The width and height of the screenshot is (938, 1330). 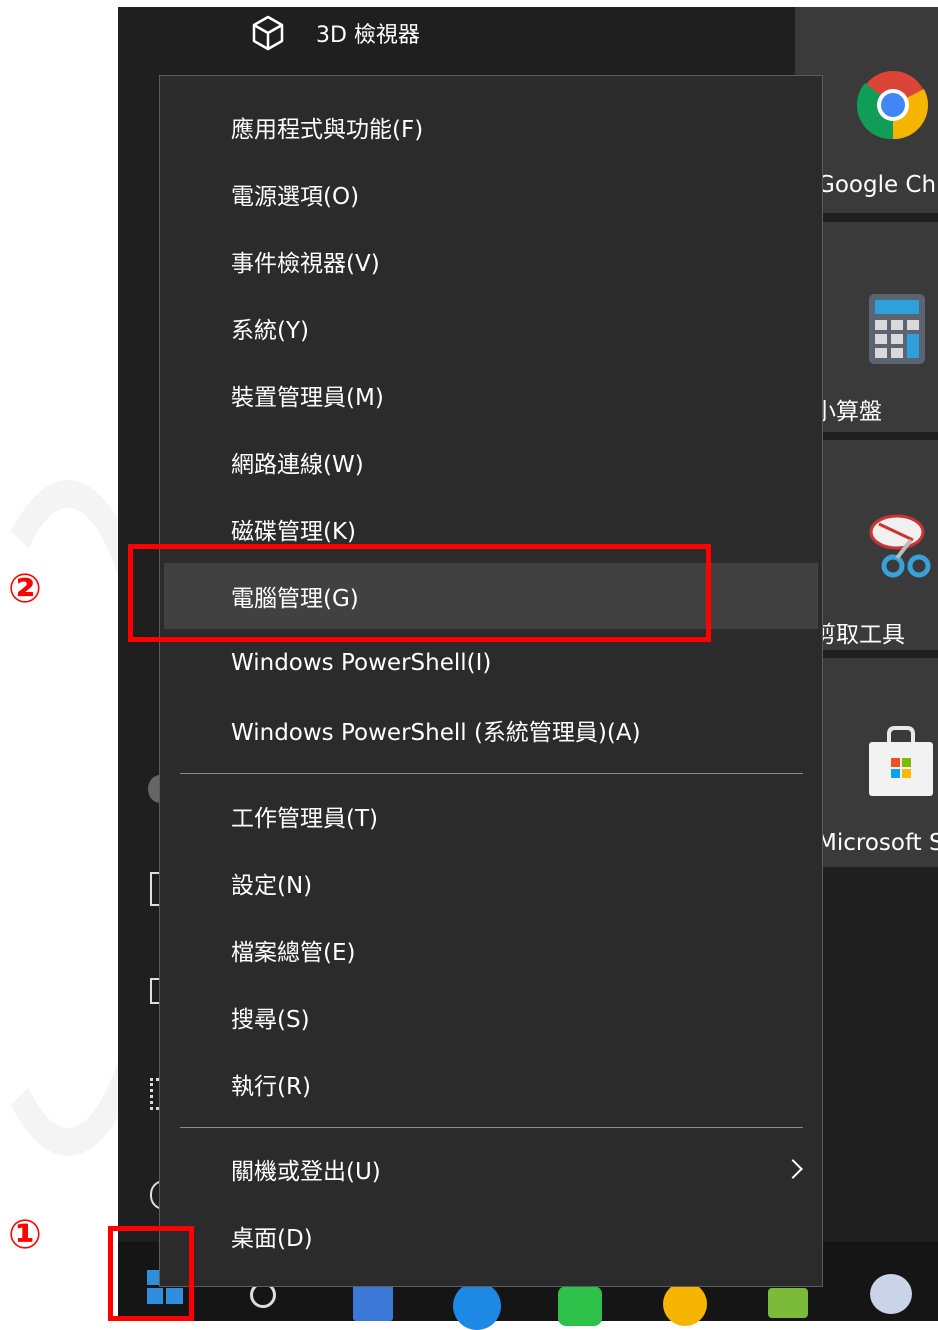 What do you see at coordinates (900, 546) in the screenshot?
I see `snipping-tool-icon` at bounding box center [900, 546].